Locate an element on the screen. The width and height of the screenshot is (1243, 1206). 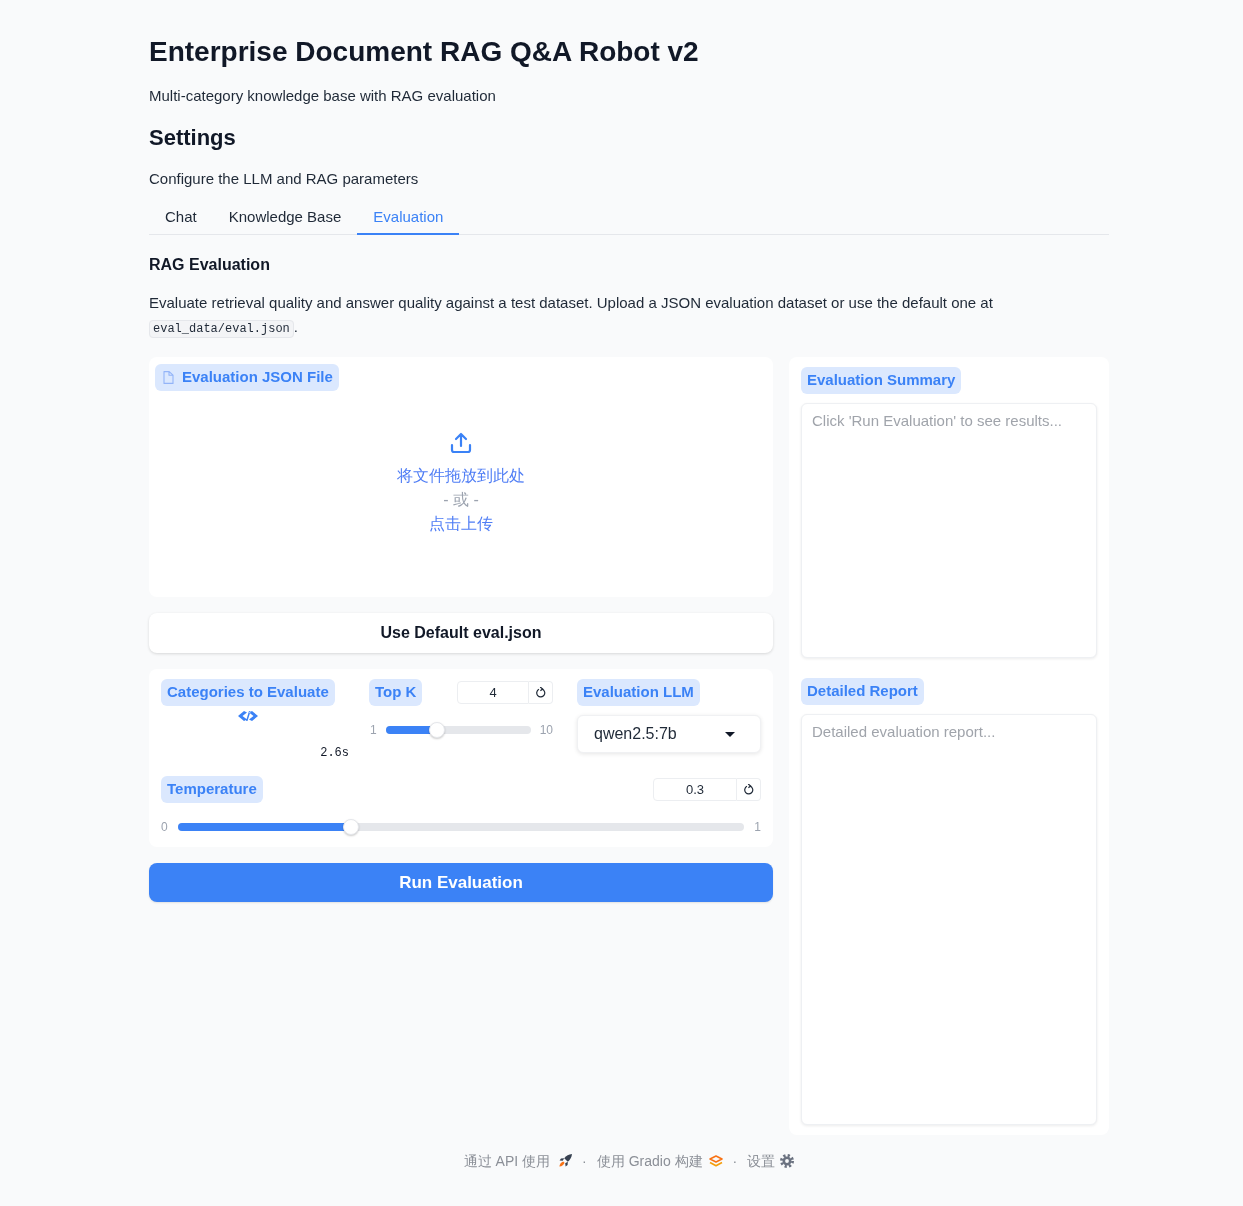
settings-link: 设置 is located at coordinates (771, 1161).